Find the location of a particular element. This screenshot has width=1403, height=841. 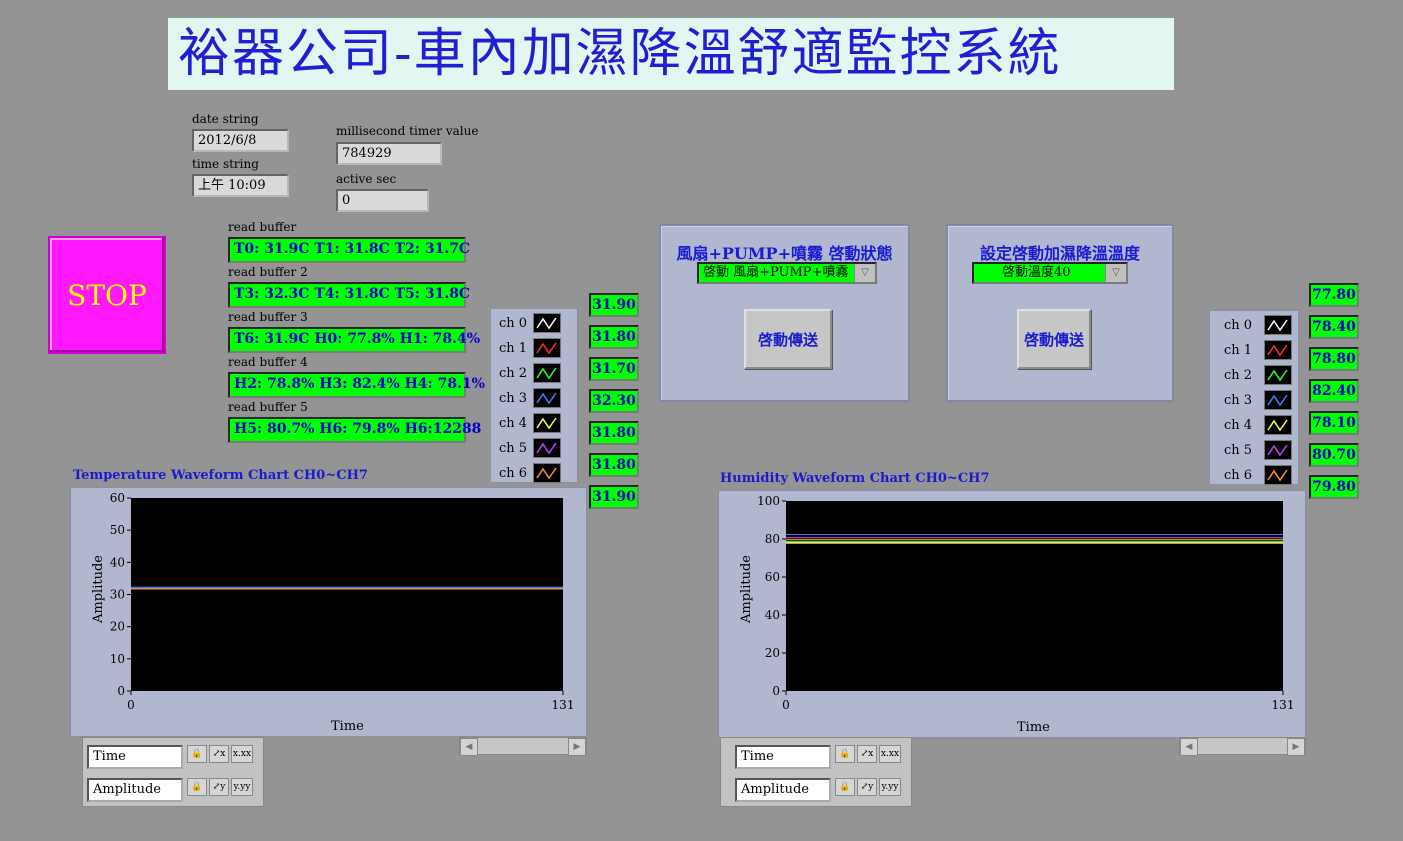

hum-ch3-value: 82.40 is located at coordinates (1334, 391).